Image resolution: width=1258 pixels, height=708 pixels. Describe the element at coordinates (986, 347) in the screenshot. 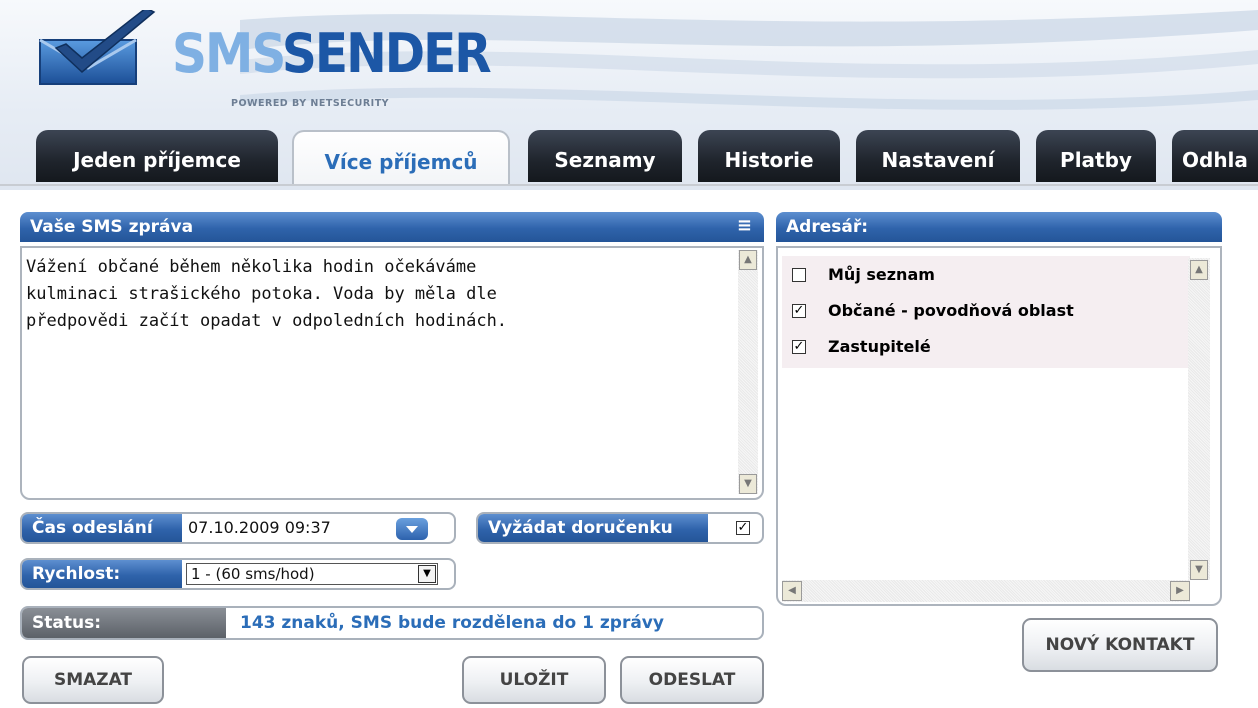

I see `list-item: ✓ Zastupitelé` at that location.